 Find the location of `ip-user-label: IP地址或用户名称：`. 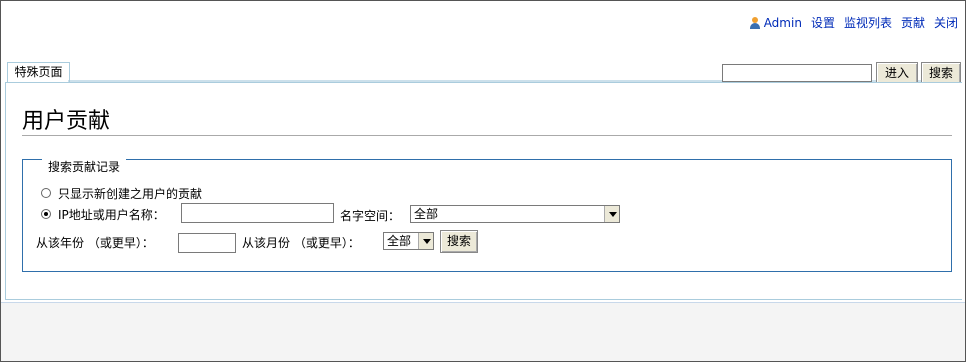

ip-user-label: IP地址或用户名称： is located at coordinates (111, 215).